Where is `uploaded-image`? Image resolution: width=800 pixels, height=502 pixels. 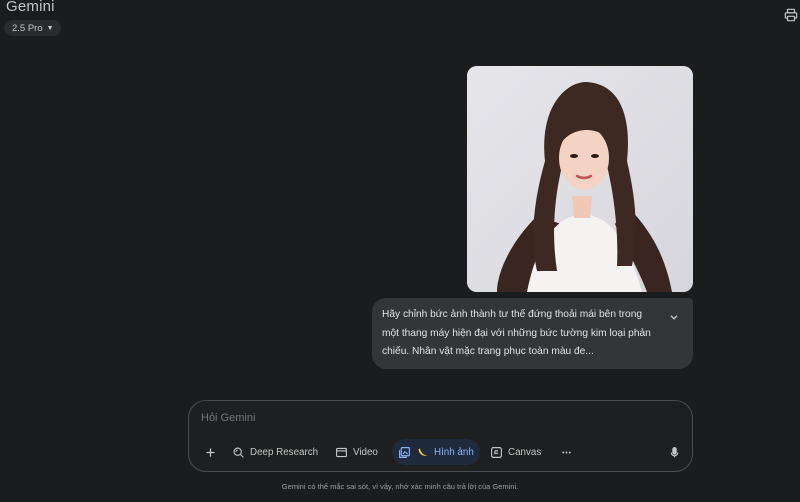 uploaded-image is located at coordinates (580, 179).